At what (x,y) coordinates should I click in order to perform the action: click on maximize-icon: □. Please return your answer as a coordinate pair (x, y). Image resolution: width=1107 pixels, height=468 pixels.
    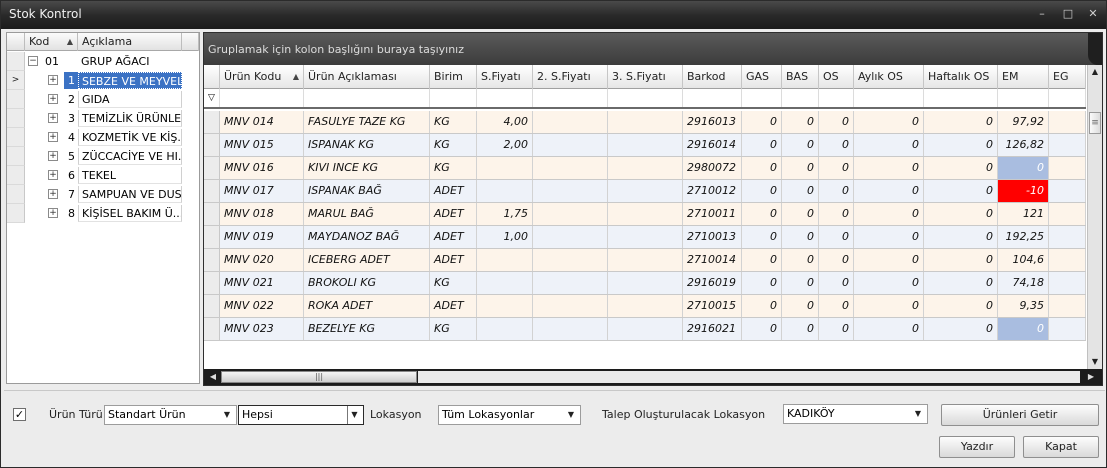
    Looking at the image, I should click on (1068, 14).